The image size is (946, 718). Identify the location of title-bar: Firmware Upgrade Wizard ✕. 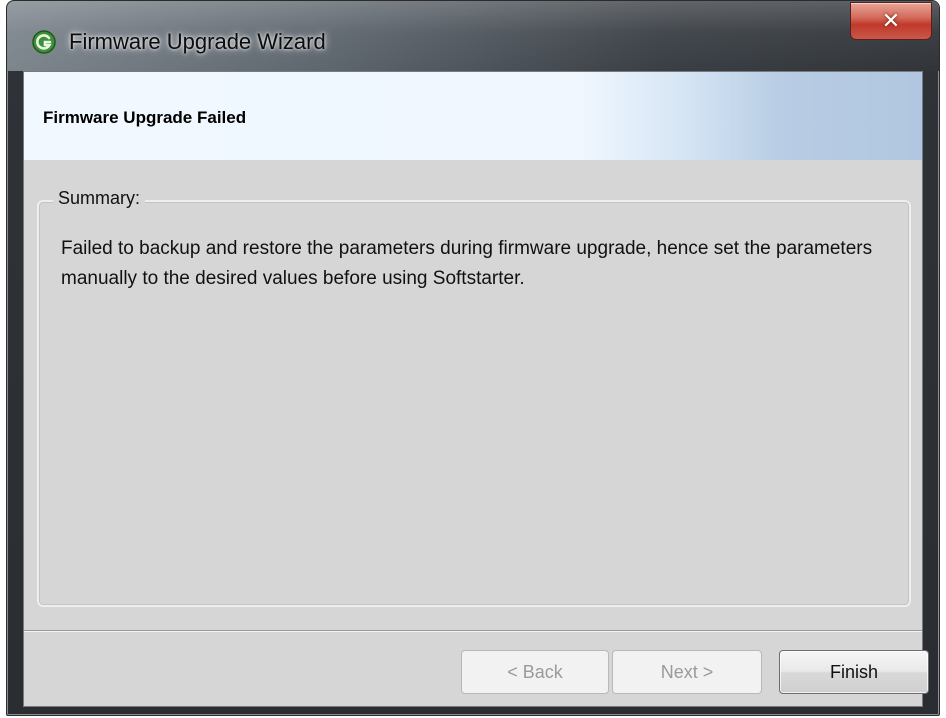
(473, 36).